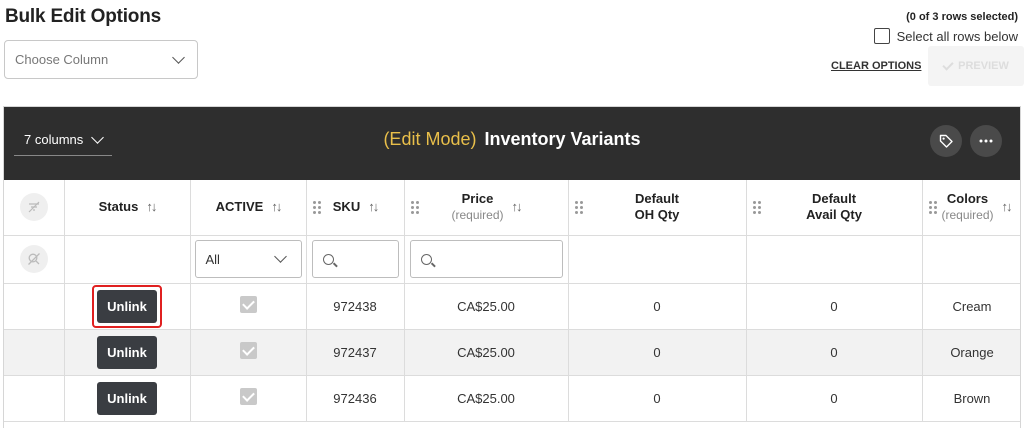  What do you see at coordinates (355, 398) in the screenshot?
I see `sku-cell: 972436` at bounding box center [355, 398].